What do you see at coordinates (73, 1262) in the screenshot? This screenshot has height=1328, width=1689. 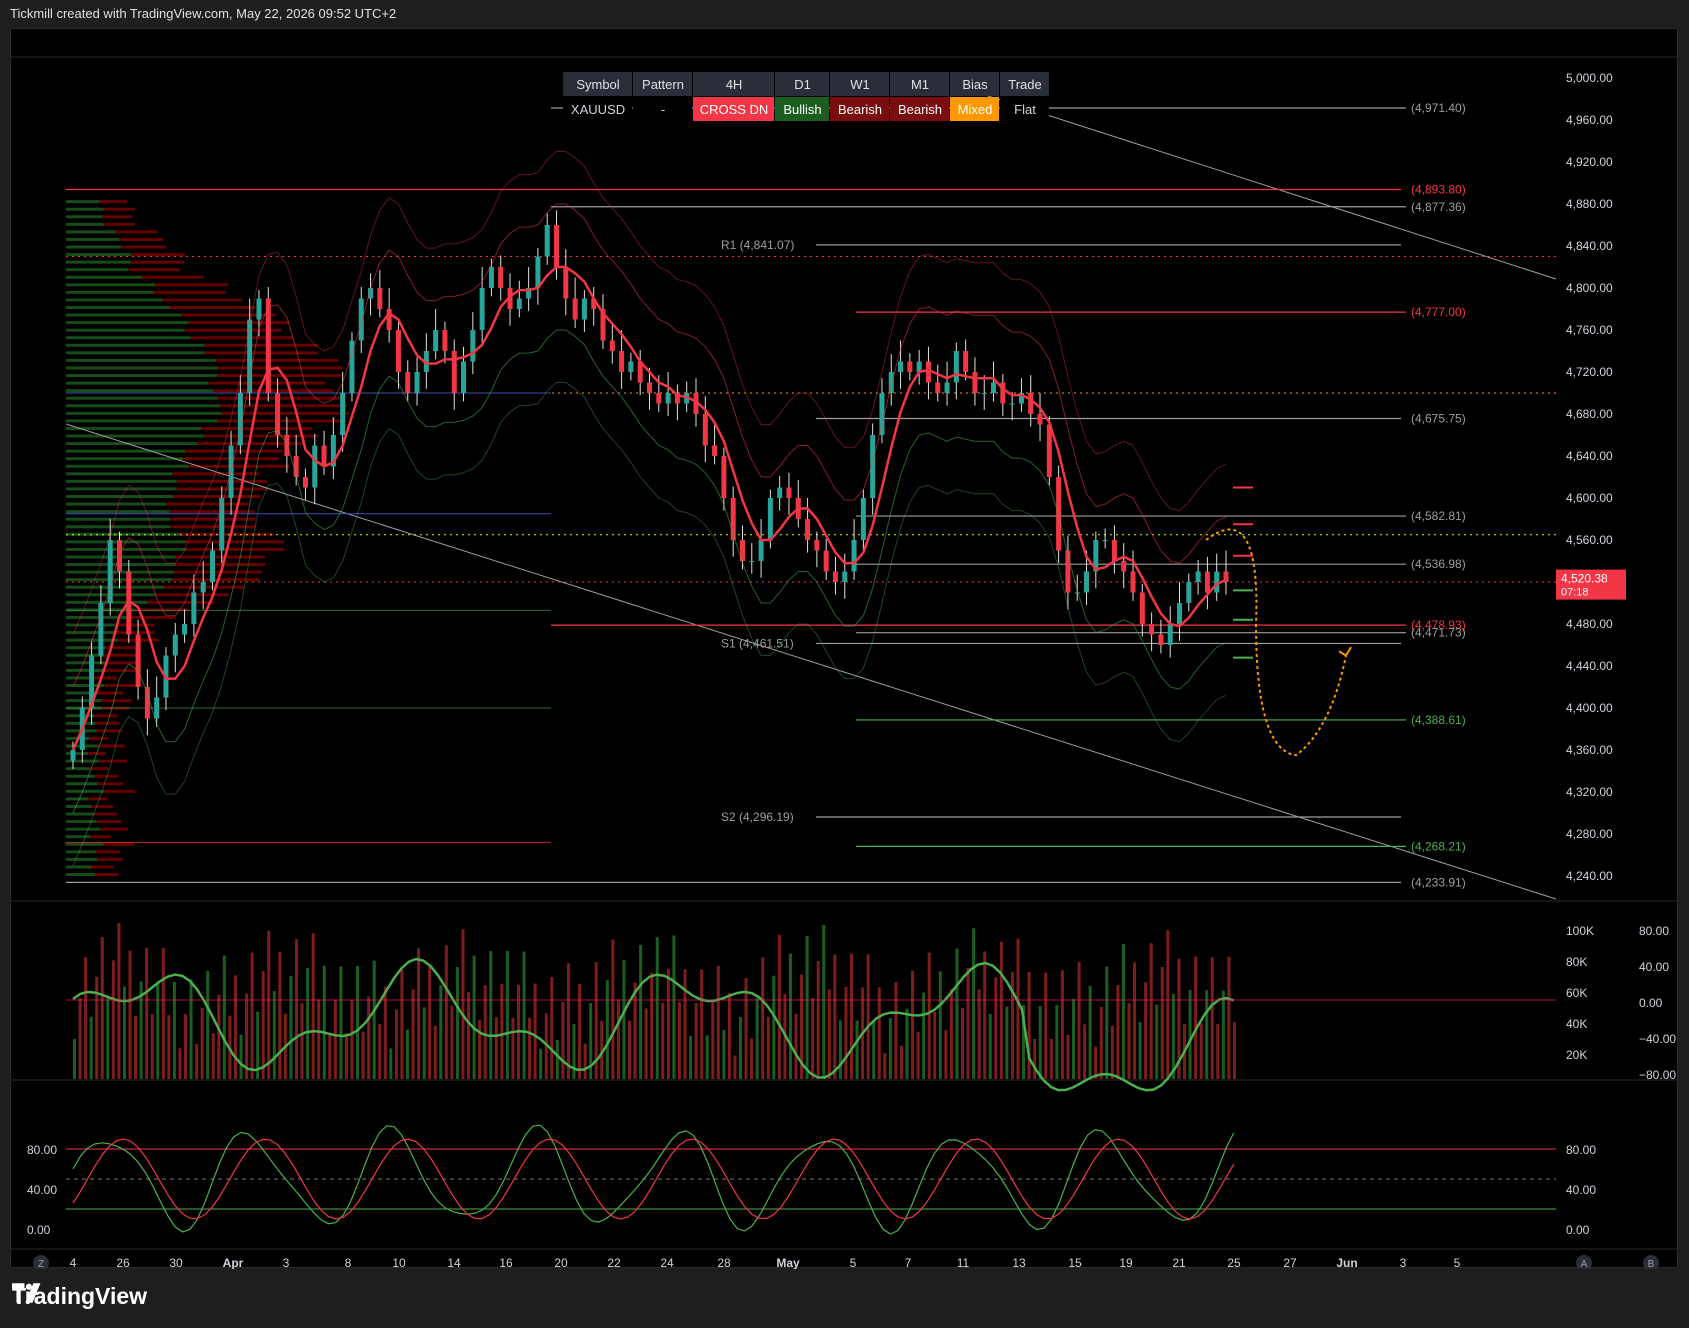 I see `time-tick-label: 4` at bounding box center [73, 1262].